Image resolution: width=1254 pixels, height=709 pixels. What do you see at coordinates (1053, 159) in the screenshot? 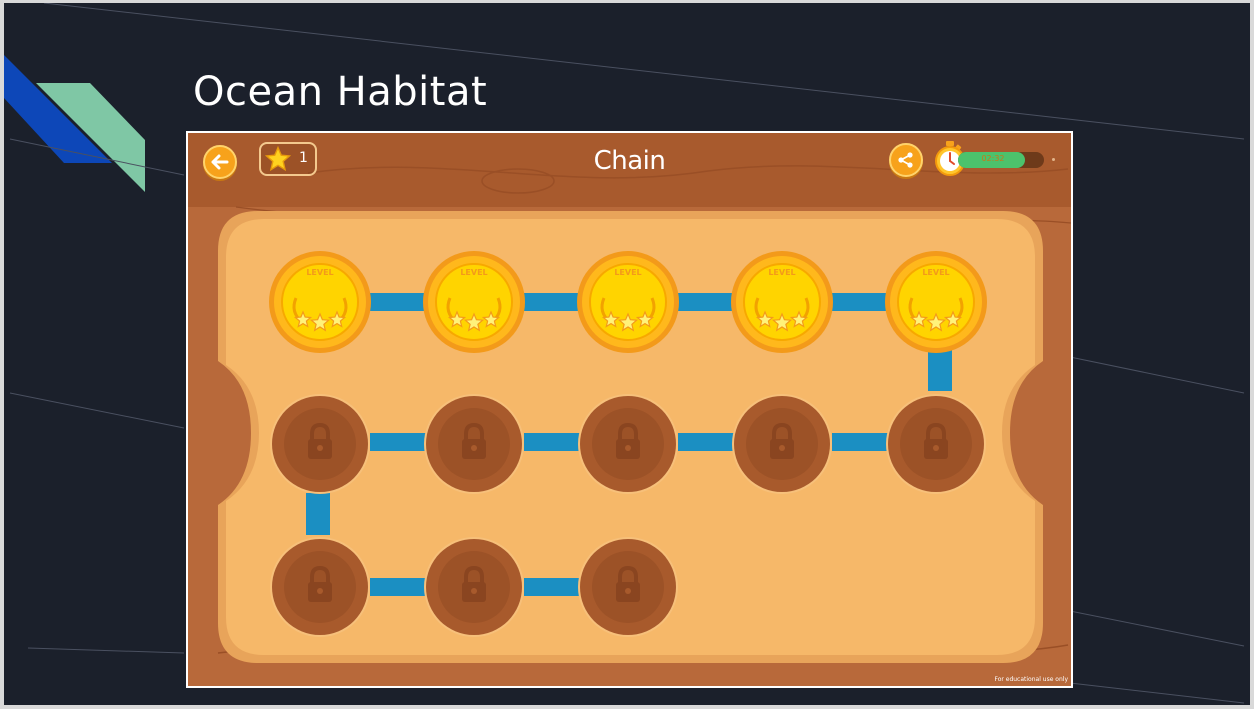
I see `timer-dot` at bounding box center [1053, 159].